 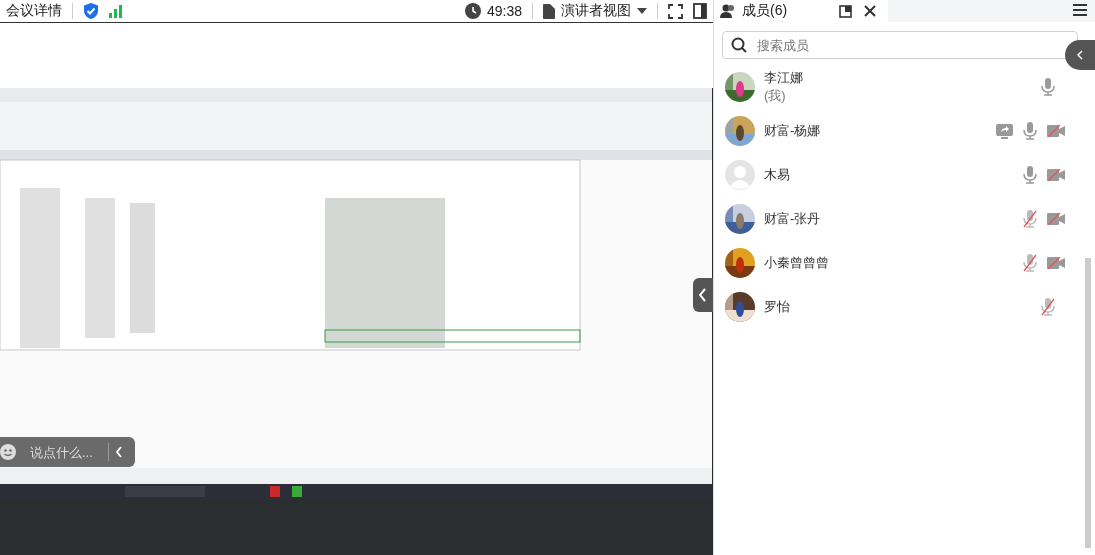 What do you see at coordinates (793, 131) in the screenshot?
I see `member-name: 财富-杨娜` at bounding box center [793, 131].